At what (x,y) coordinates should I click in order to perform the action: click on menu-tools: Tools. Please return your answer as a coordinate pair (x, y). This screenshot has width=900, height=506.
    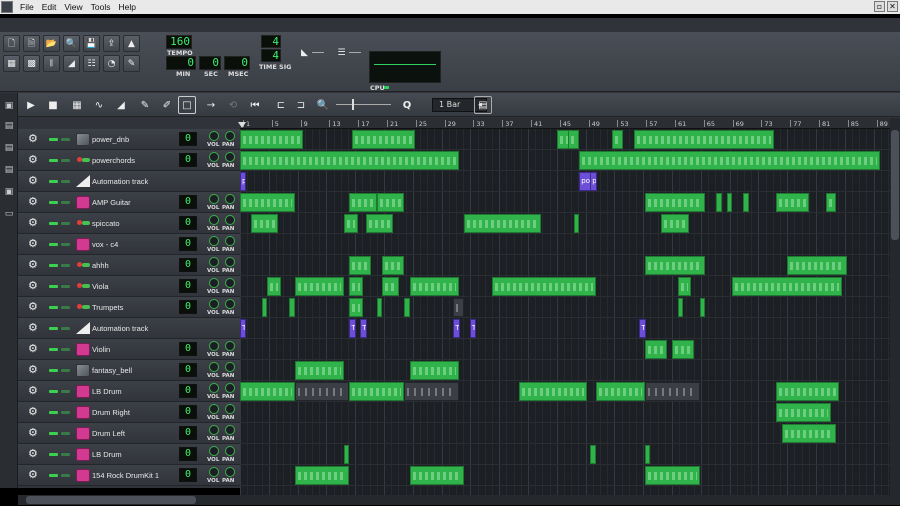
    Looking at the image, I should click on (101, 7).